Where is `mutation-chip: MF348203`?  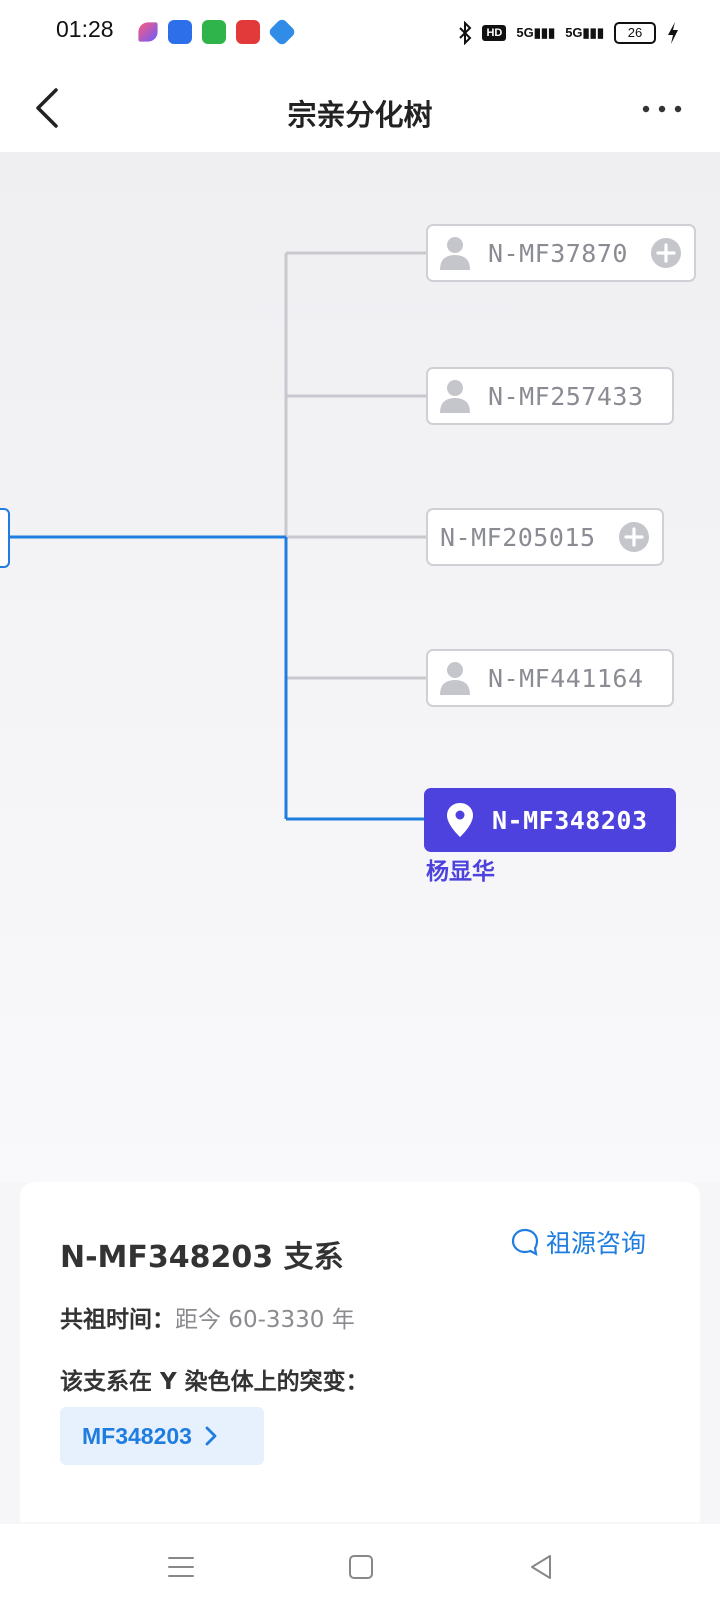 mutation-chip: MF348203 is located at coordinates (162, 1436).